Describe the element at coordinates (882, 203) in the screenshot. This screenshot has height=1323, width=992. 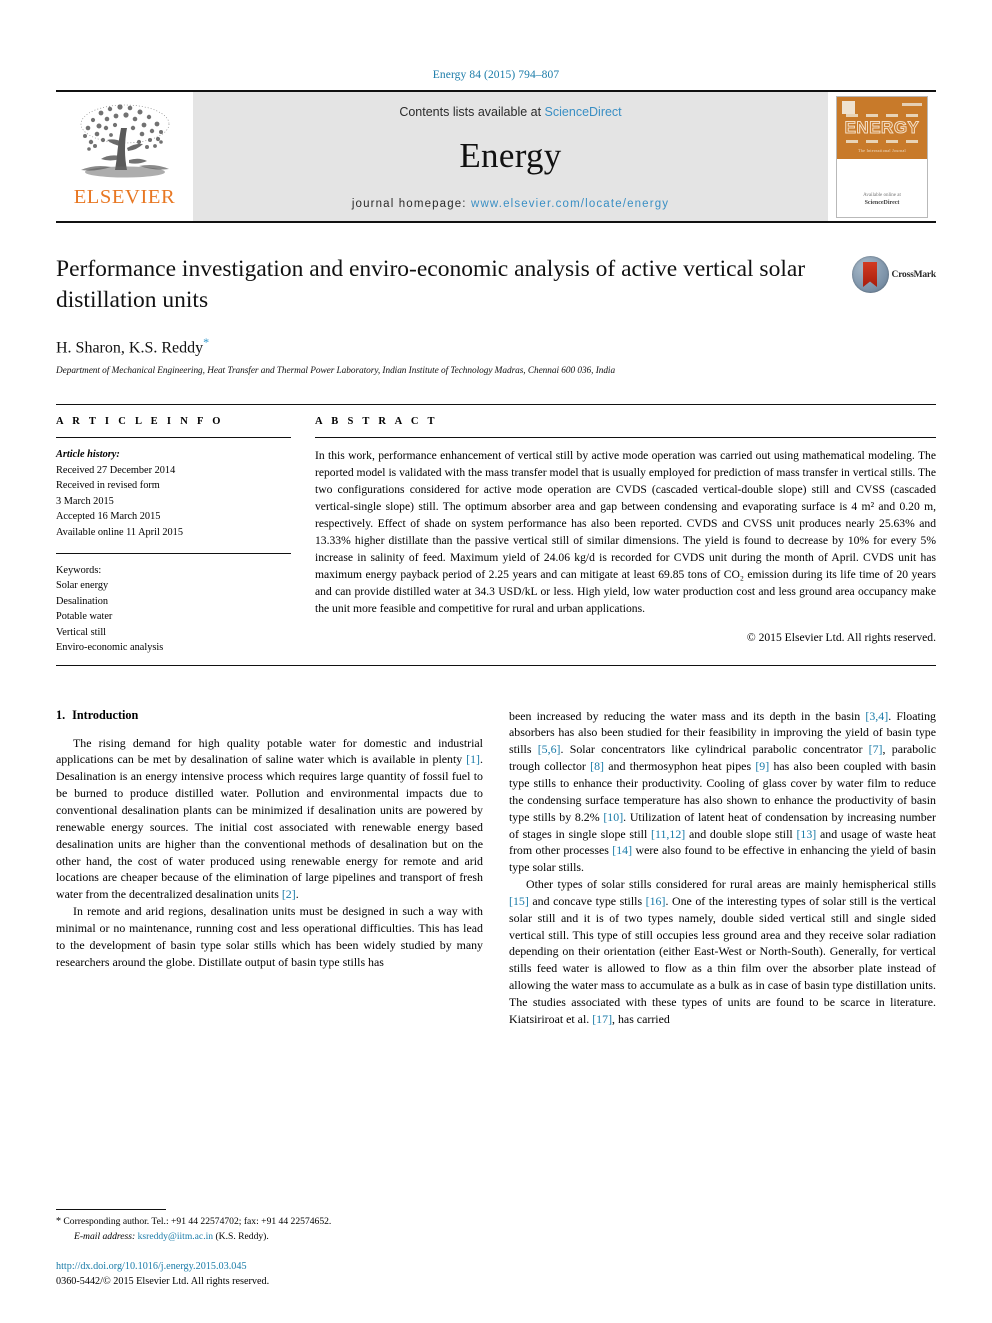
I see `cover-footer-brand: ScienceDirect` at that location.